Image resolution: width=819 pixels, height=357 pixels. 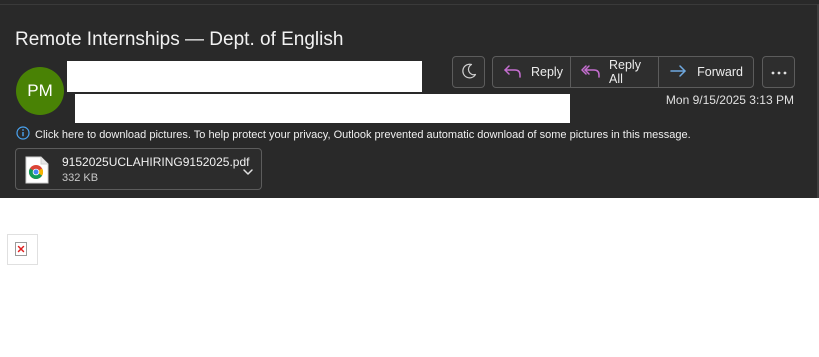 I want to click on more-icon, so click(x=779, y=72).